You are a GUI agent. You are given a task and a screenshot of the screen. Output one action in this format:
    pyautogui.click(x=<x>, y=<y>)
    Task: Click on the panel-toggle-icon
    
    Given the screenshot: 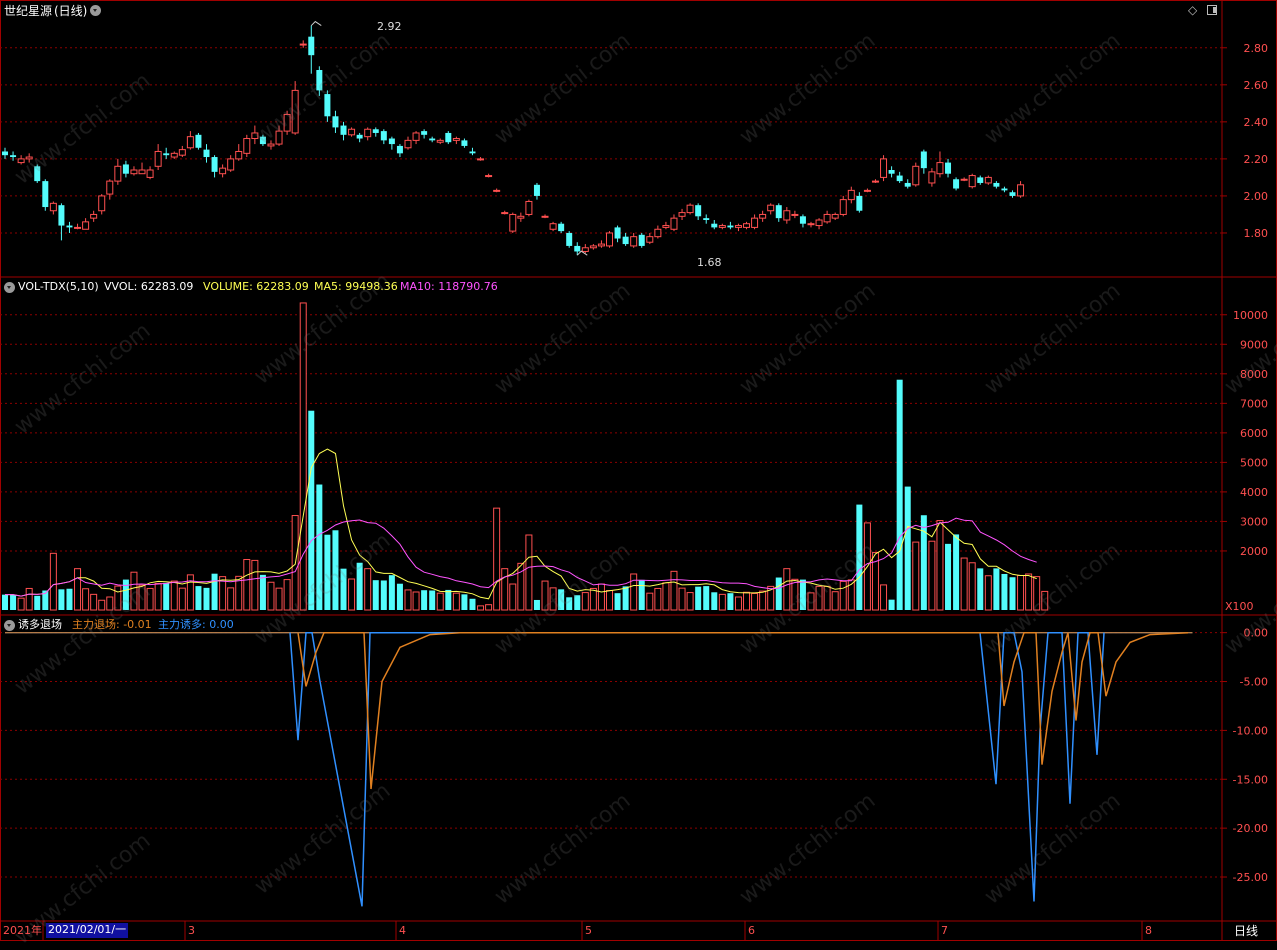 What is the action you would take?
    pyautogui.click(x=1212, y=10)
    